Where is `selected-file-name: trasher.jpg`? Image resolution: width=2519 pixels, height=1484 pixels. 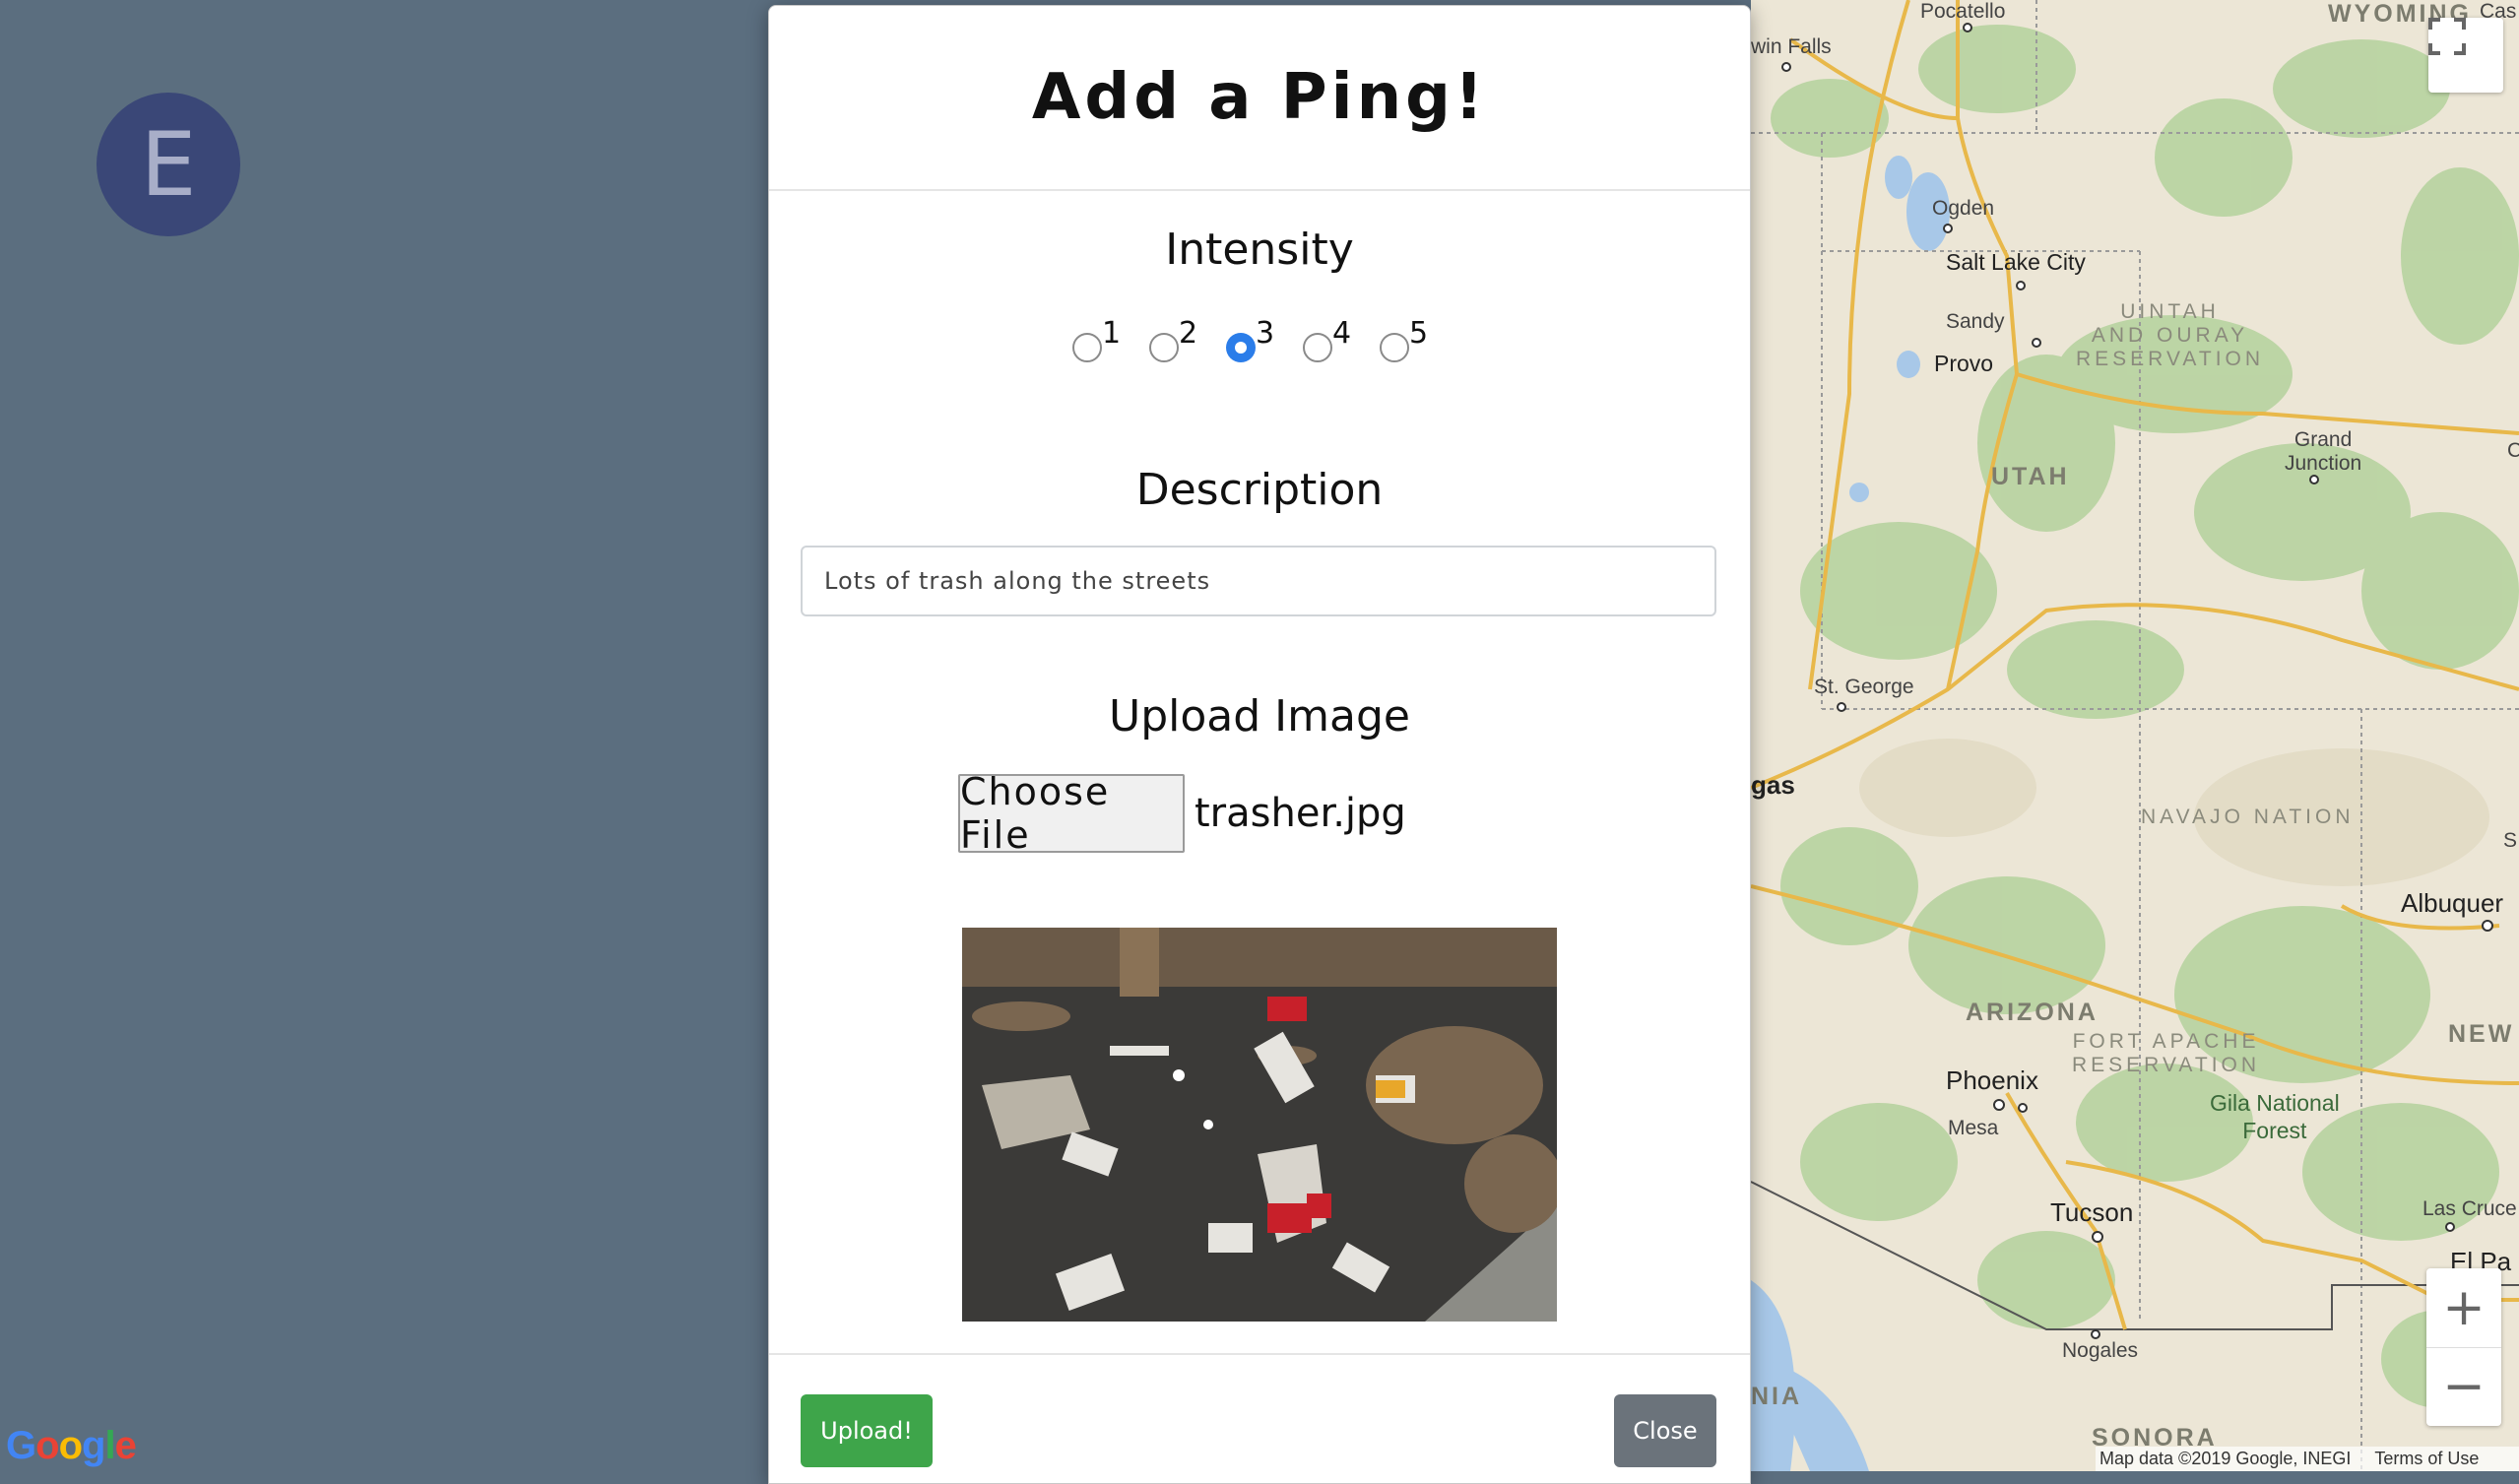 selected-file-name: trasher.jpg is located at coordinates (1300, 813).